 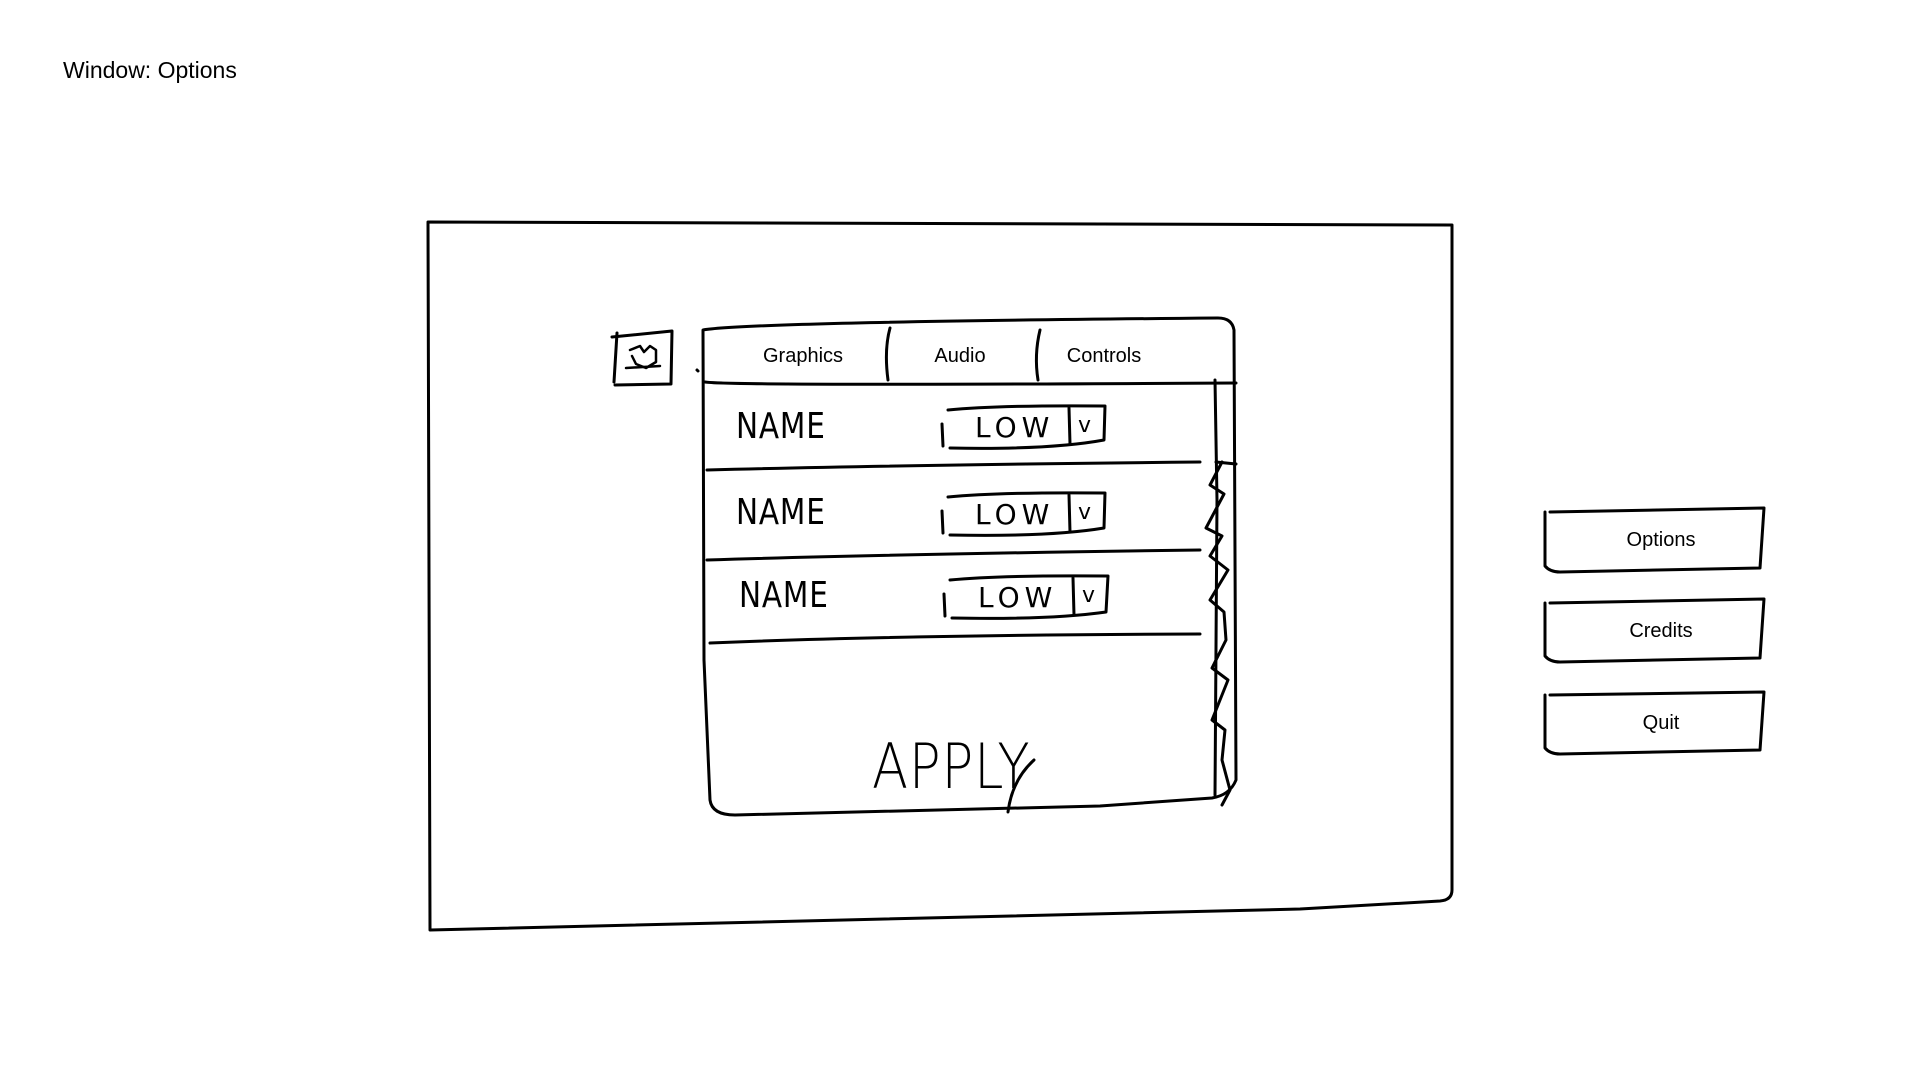 What do you see at coordinates (803, 356) in the screenshot?
I see `tab-graphics: Graphics` at bounding box center [803, 356].